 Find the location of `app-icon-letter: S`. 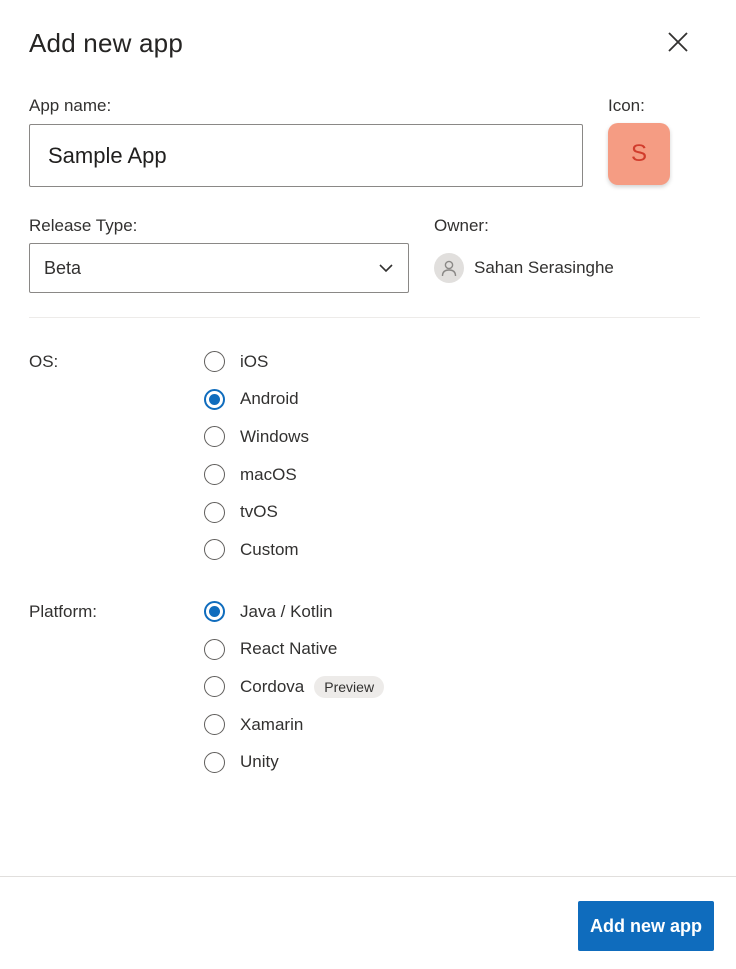

app-icon-letter: S is located at coordinates (638, 153).